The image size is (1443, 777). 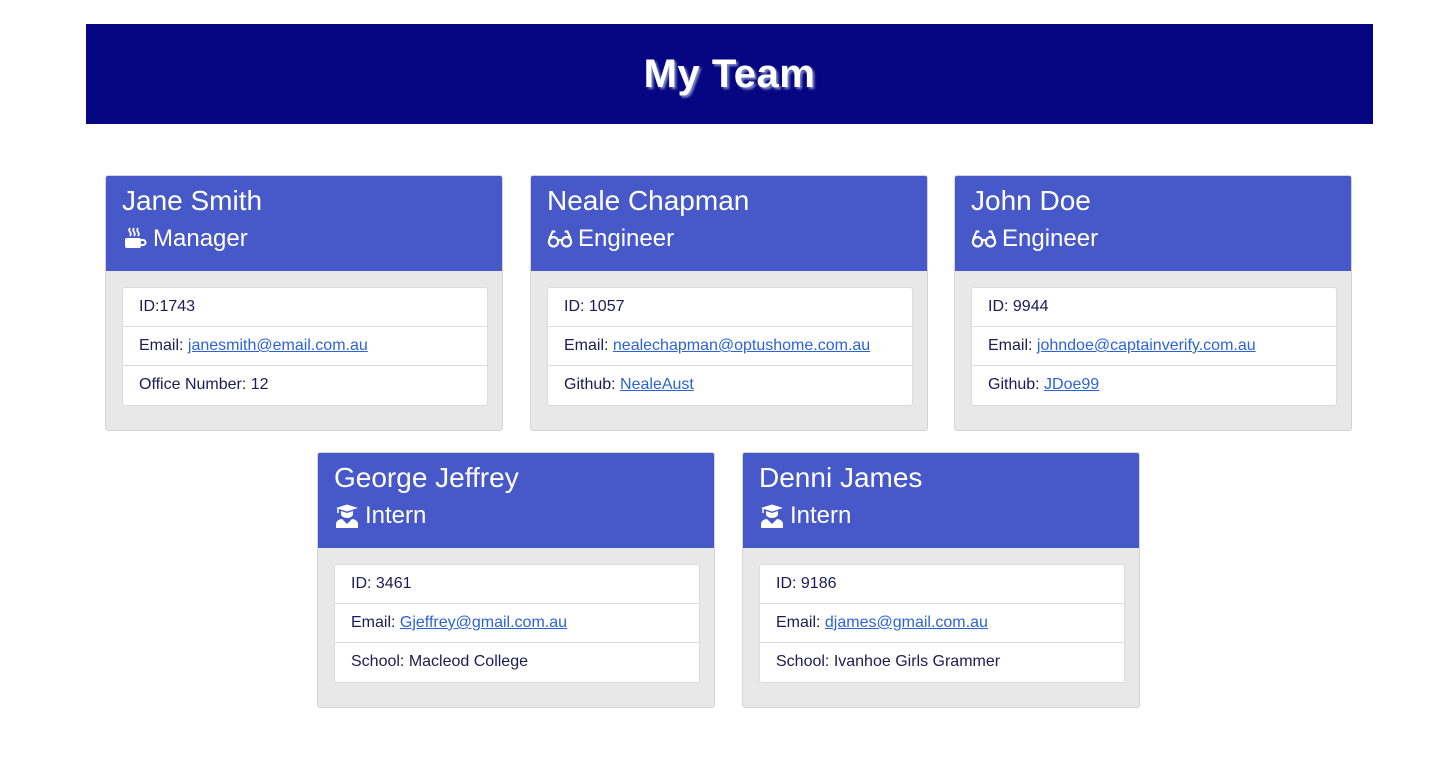 I want to click on email-row: Email: djames@gmail.com.au, so click(x=942, y=623).